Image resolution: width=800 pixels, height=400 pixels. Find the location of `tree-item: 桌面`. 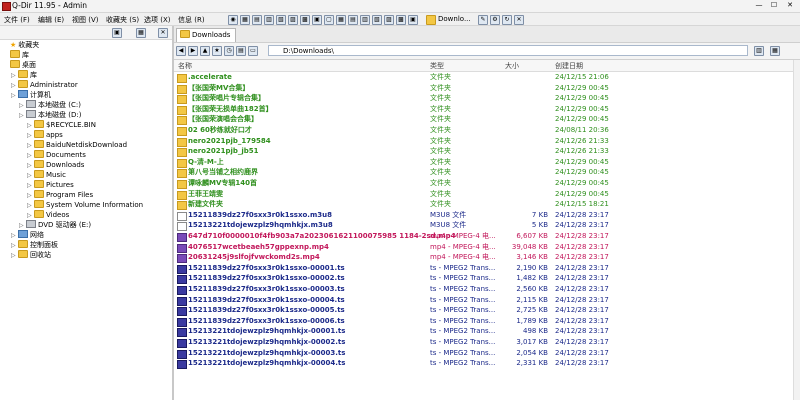

tree-item: 桌面 is located at coordinates (19, 65).